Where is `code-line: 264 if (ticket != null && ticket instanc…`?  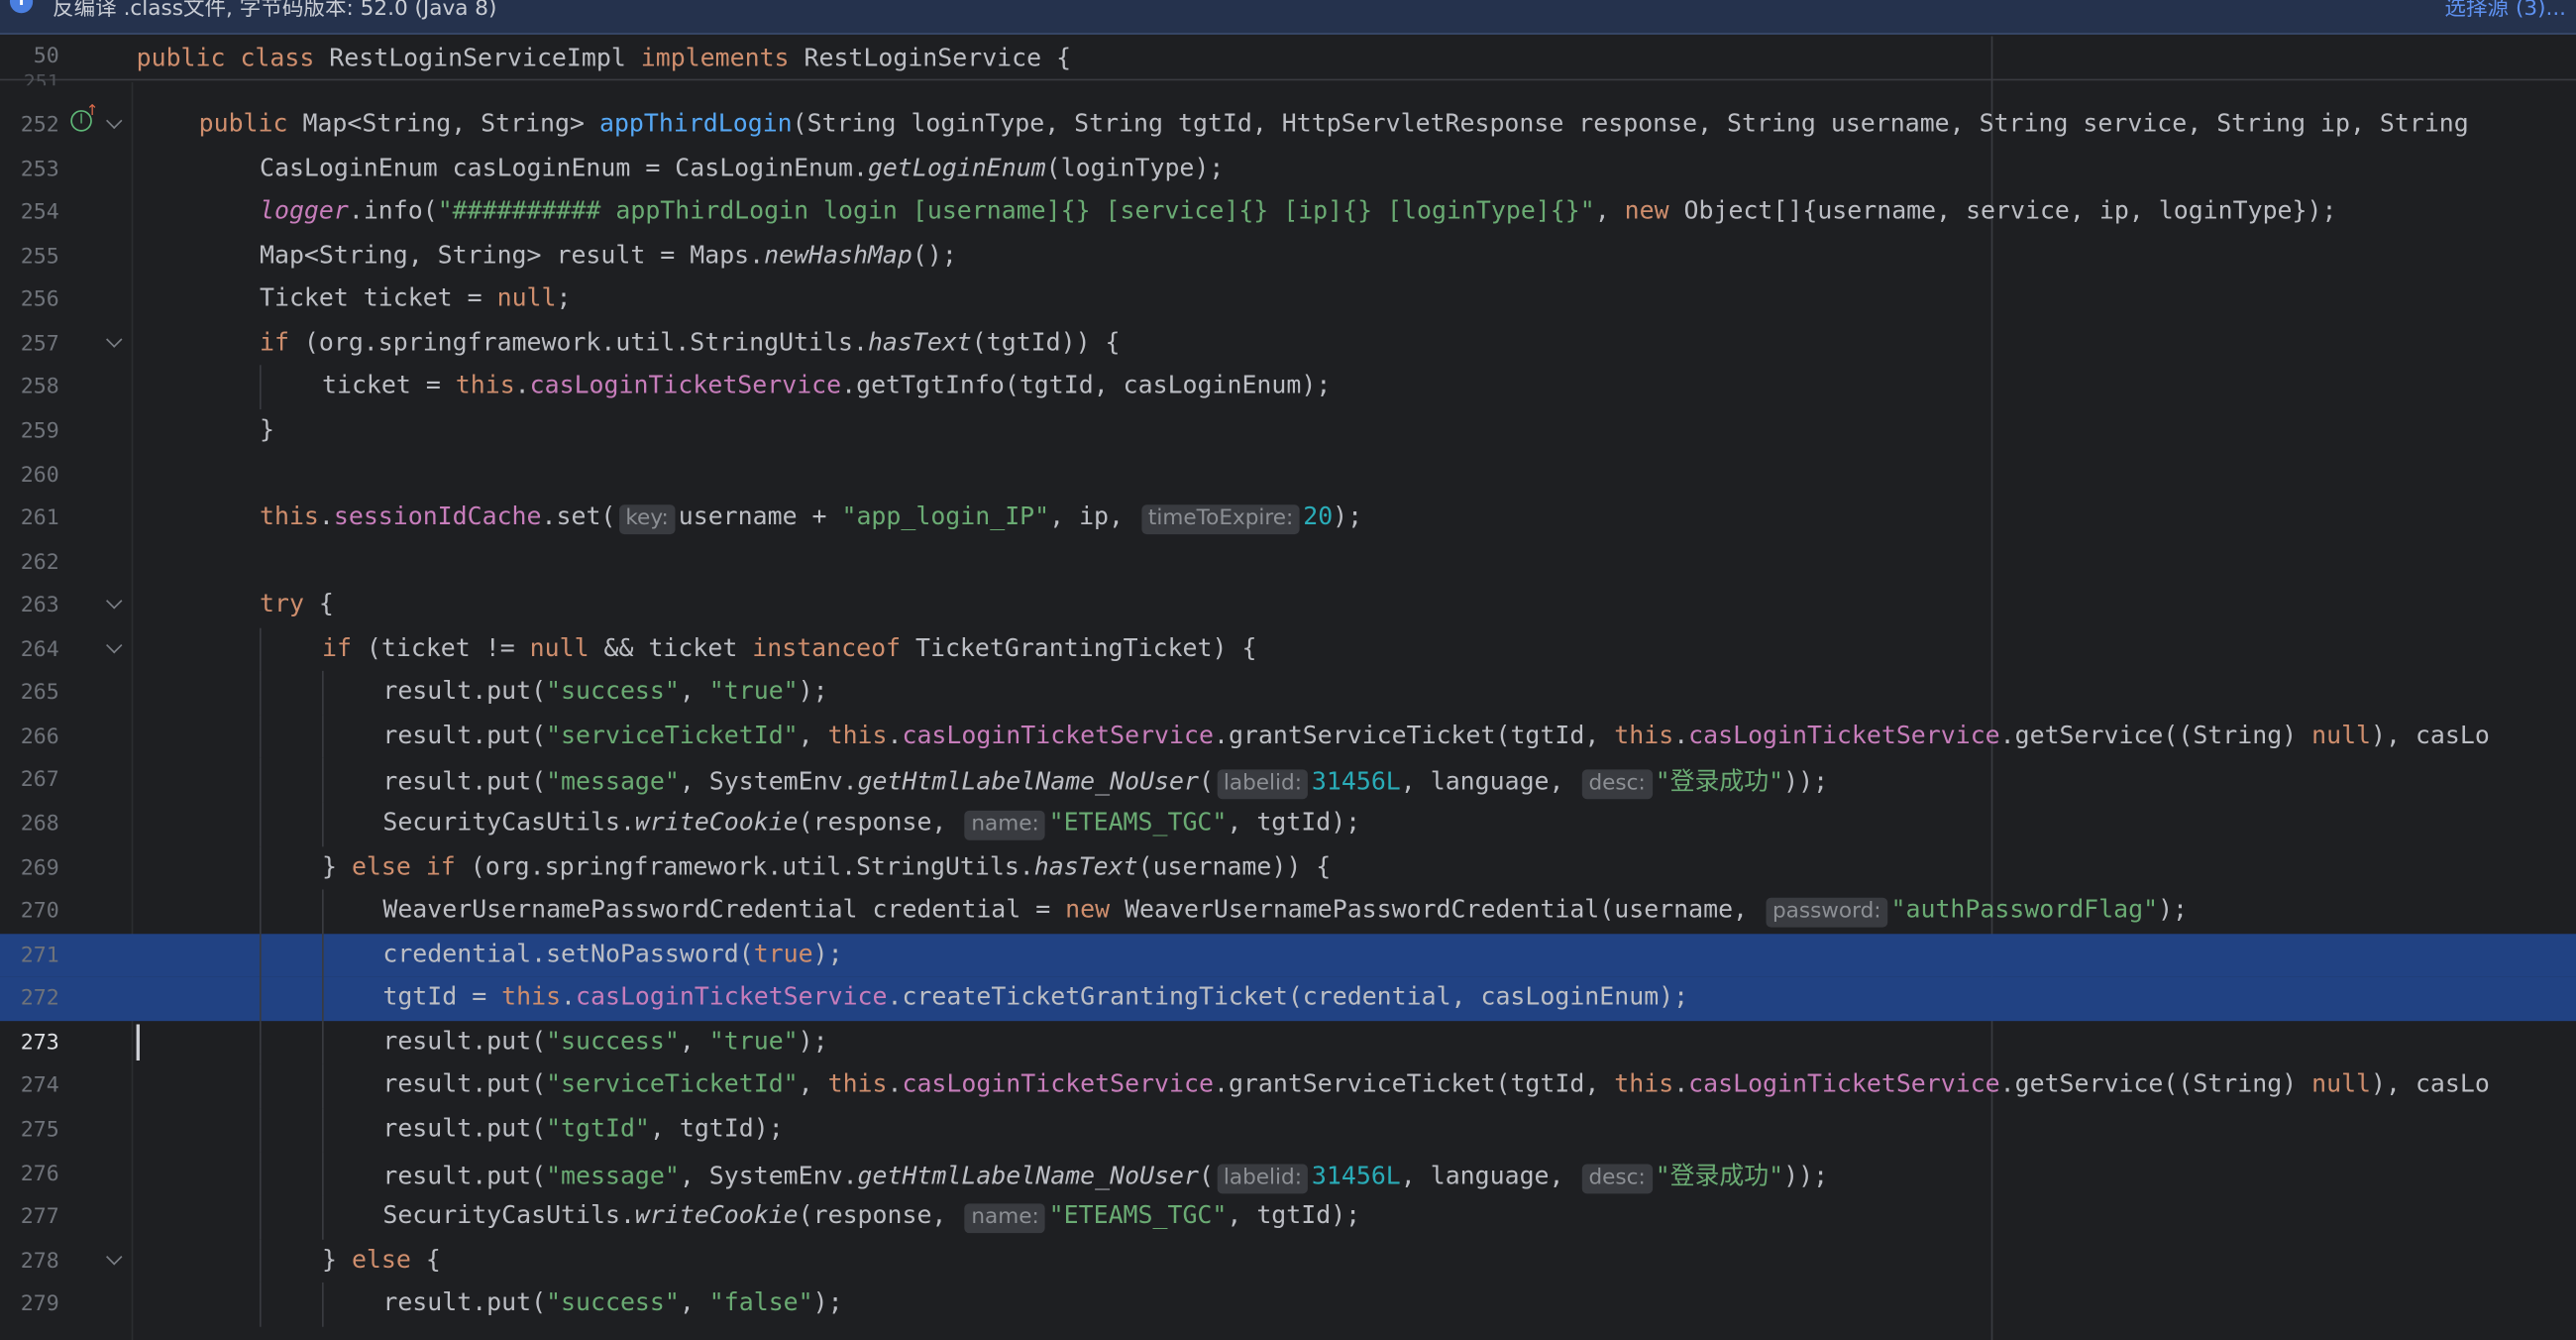 code-line: 264 if (ticket != null && ticket instanc… is located at coordinates (1288, 649).